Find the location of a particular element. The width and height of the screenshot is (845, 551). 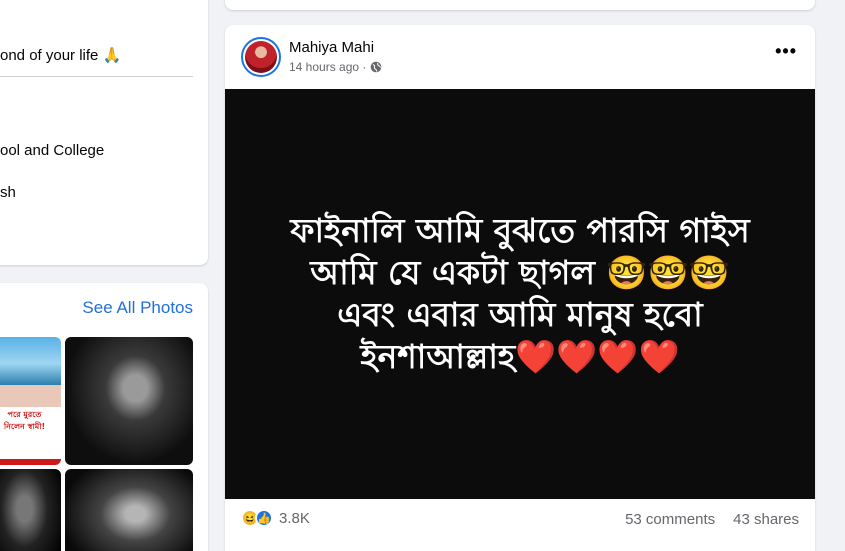

post-text-line-3: এবং এবার আমি মানুষ হবো is located at coordinates (520, 314).